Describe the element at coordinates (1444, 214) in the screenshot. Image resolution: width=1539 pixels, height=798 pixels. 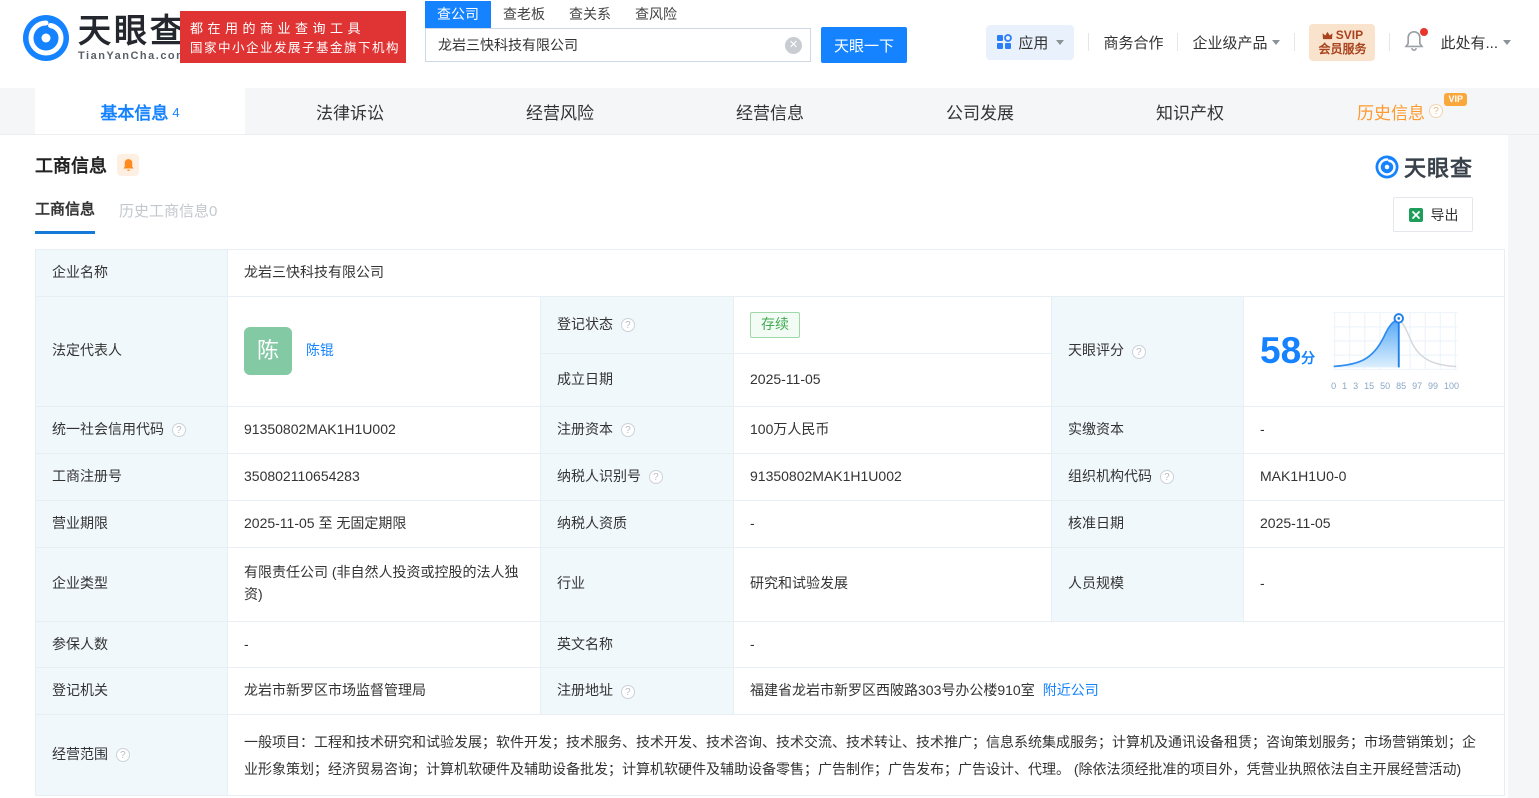
I see `export-label: 导出` at that location.